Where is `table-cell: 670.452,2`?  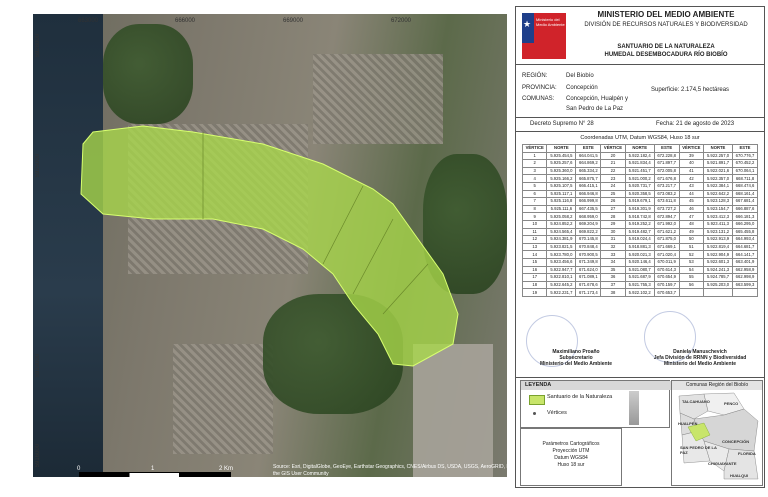
table-cell: 670.452,2 is located at coordinates (745, 163).